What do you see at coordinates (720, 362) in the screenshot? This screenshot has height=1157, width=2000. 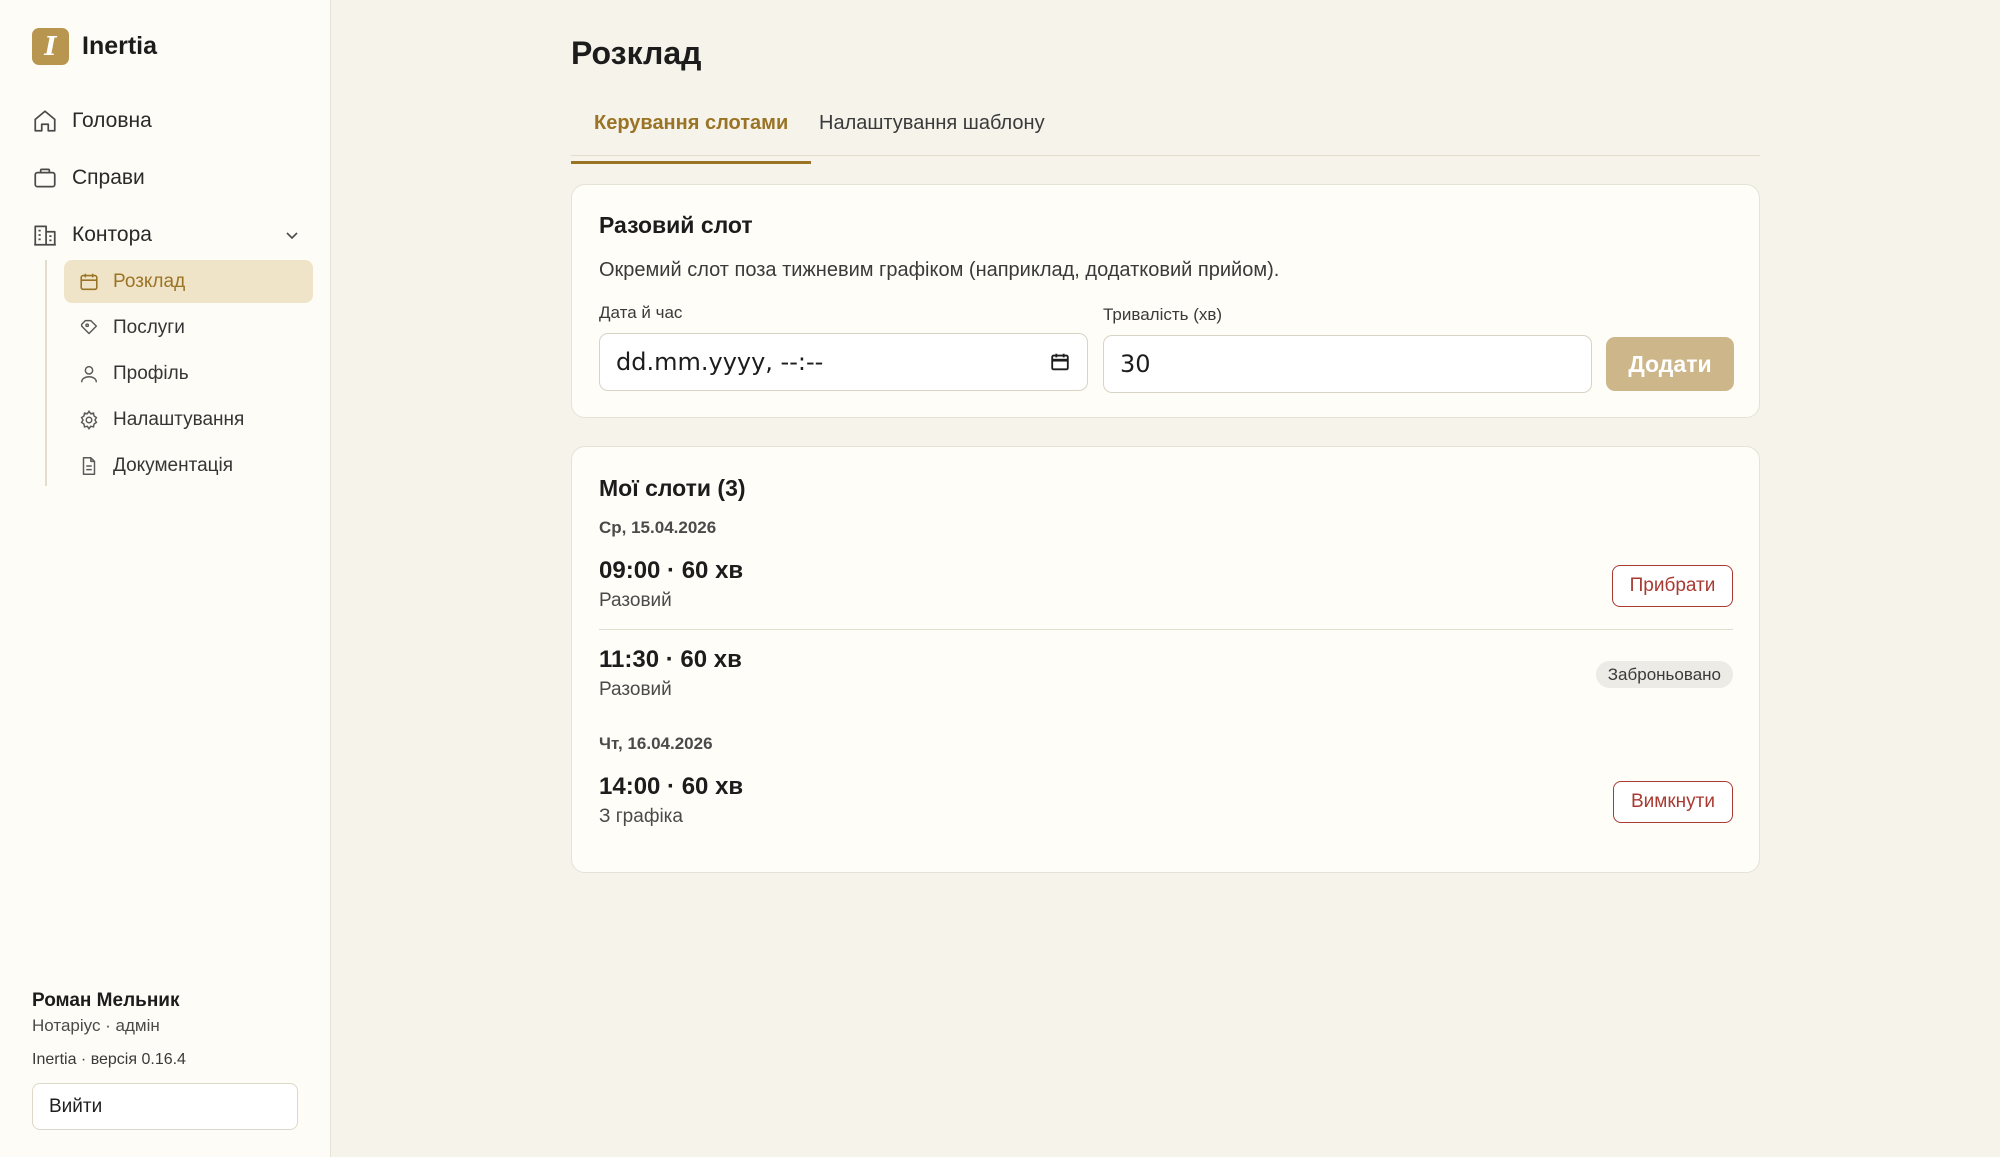 I see `datetime-placeholder: dd.mm.yyyy, --:--` at bounding box center [720, 362].